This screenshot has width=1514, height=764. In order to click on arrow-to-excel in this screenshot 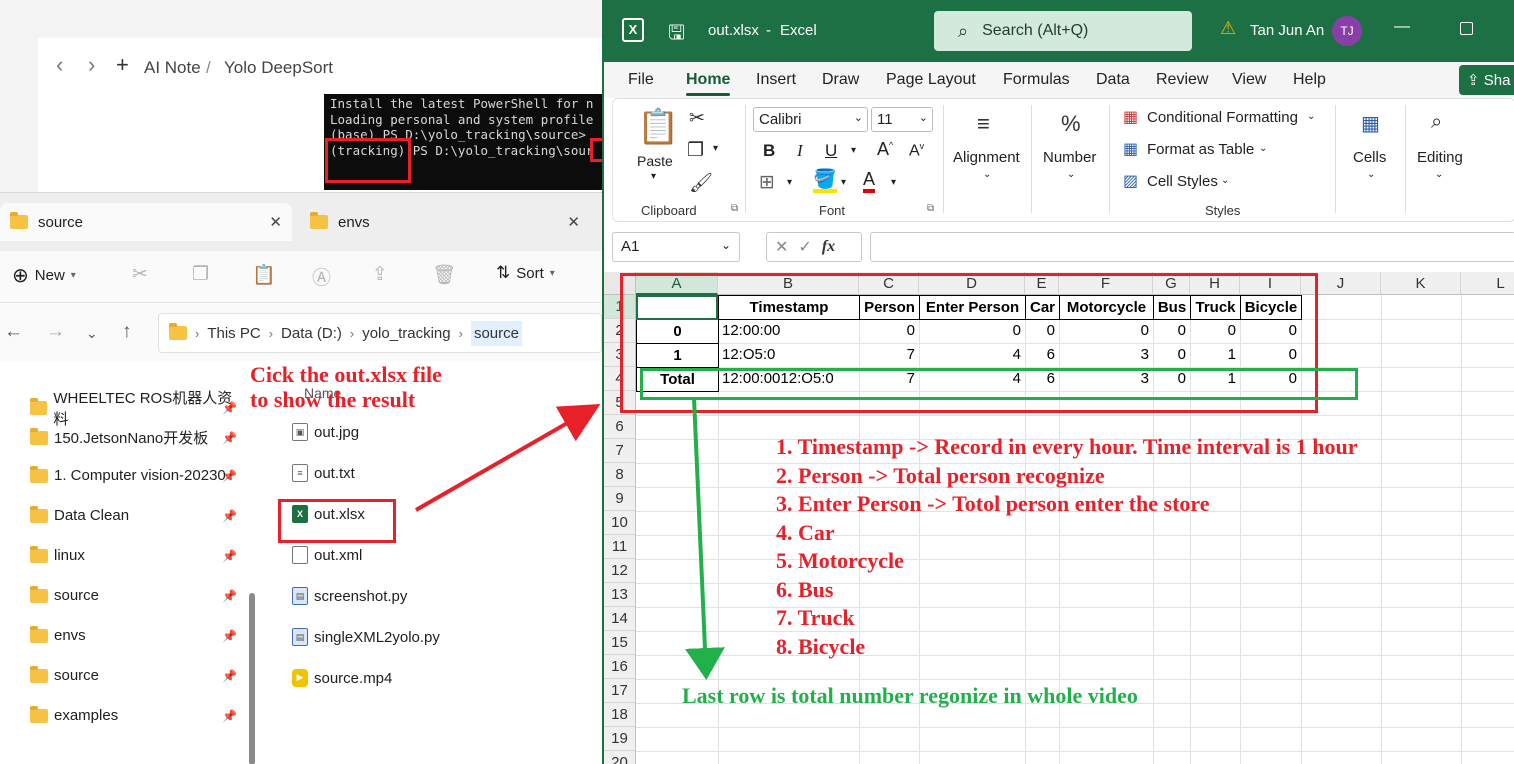, I will do `click(508, 458)`.